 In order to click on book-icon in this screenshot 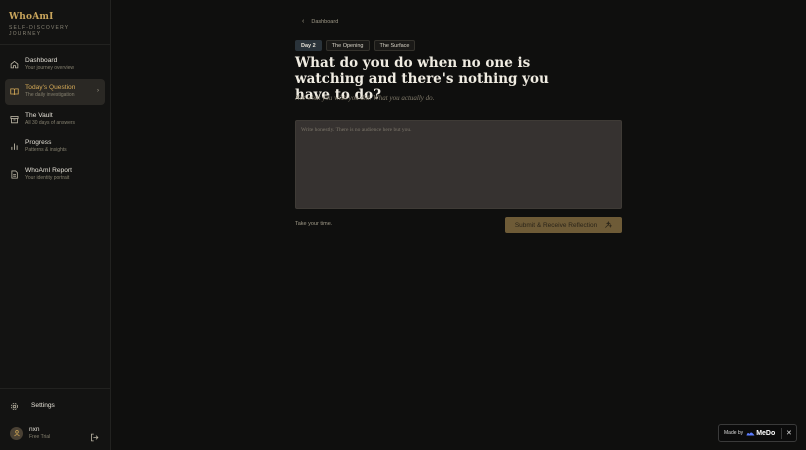, I will do `click(14, 91)`.